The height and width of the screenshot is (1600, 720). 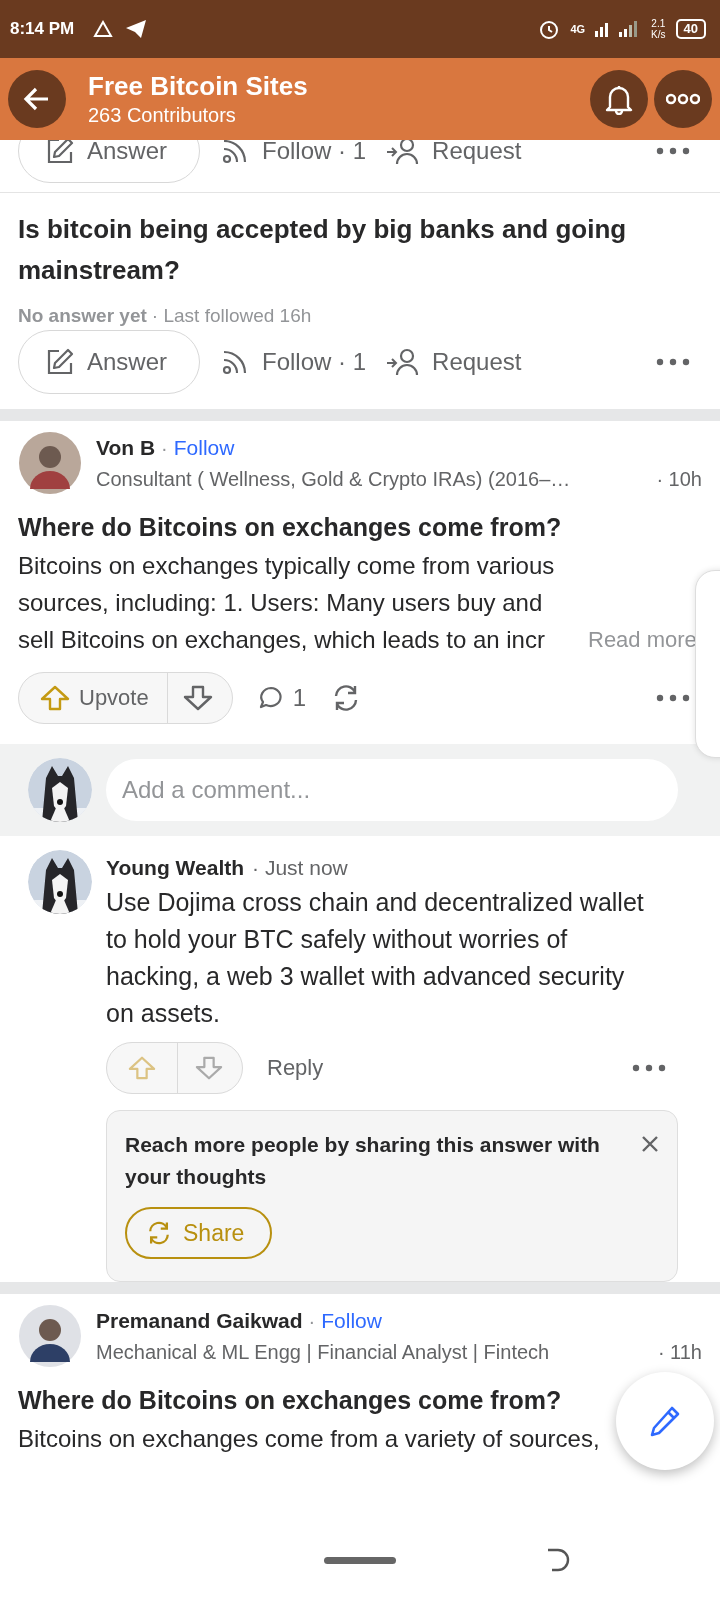 I want to click on triangle-icon, so click(x=103, y=29).